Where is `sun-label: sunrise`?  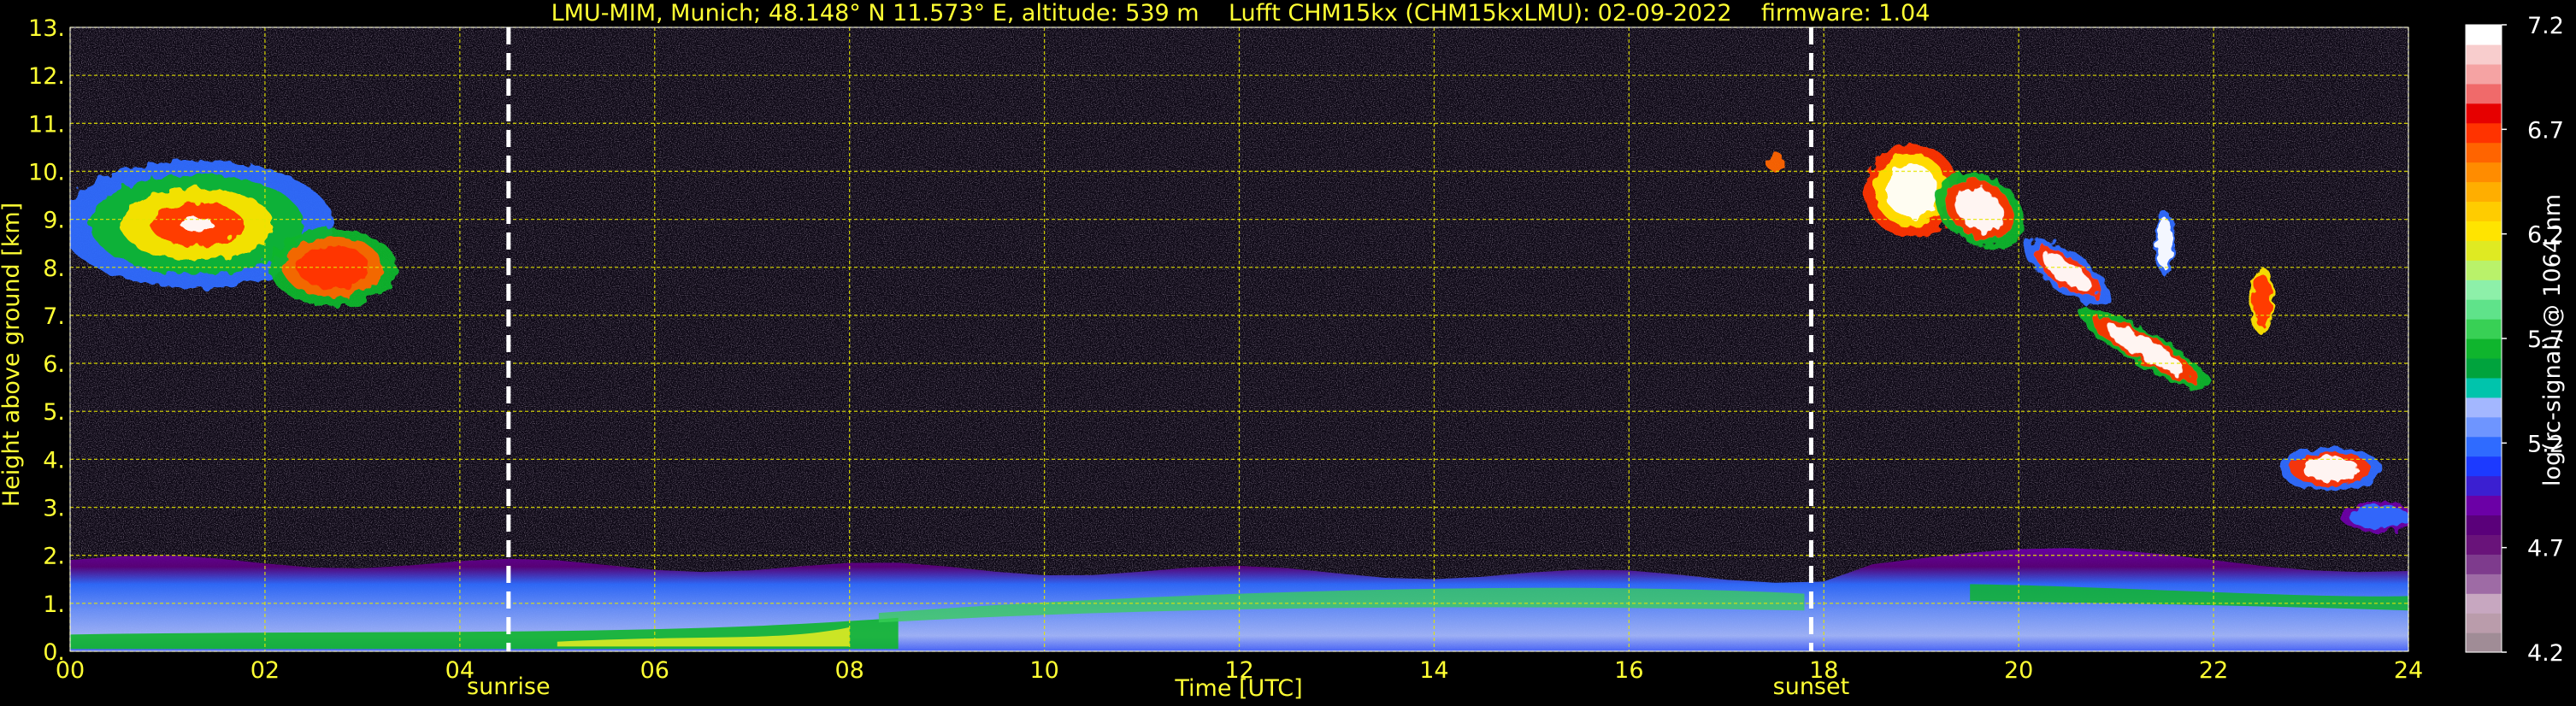 sun-label: sunrise is located at coordinates (509, 687).